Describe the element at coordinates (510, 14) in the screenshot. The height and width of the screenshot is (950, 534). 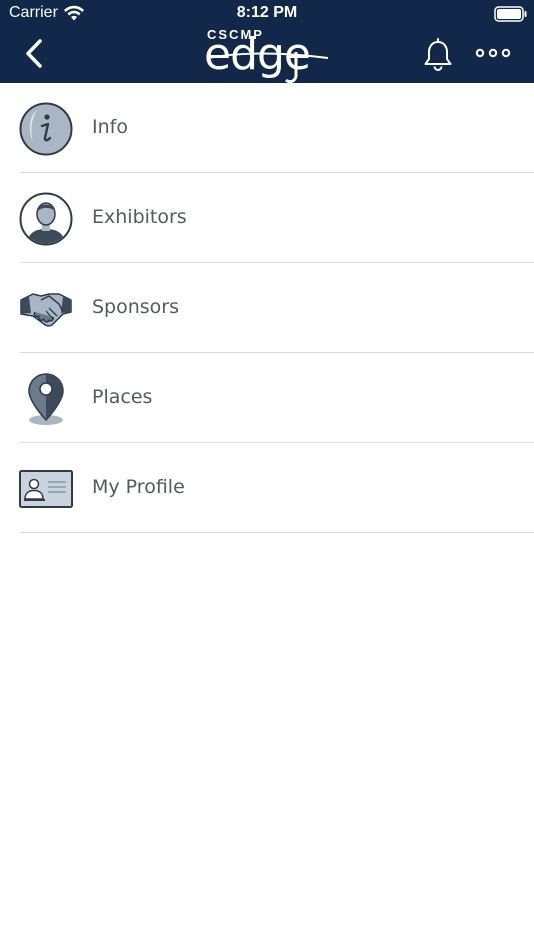
I see `battery-icon` at that location.